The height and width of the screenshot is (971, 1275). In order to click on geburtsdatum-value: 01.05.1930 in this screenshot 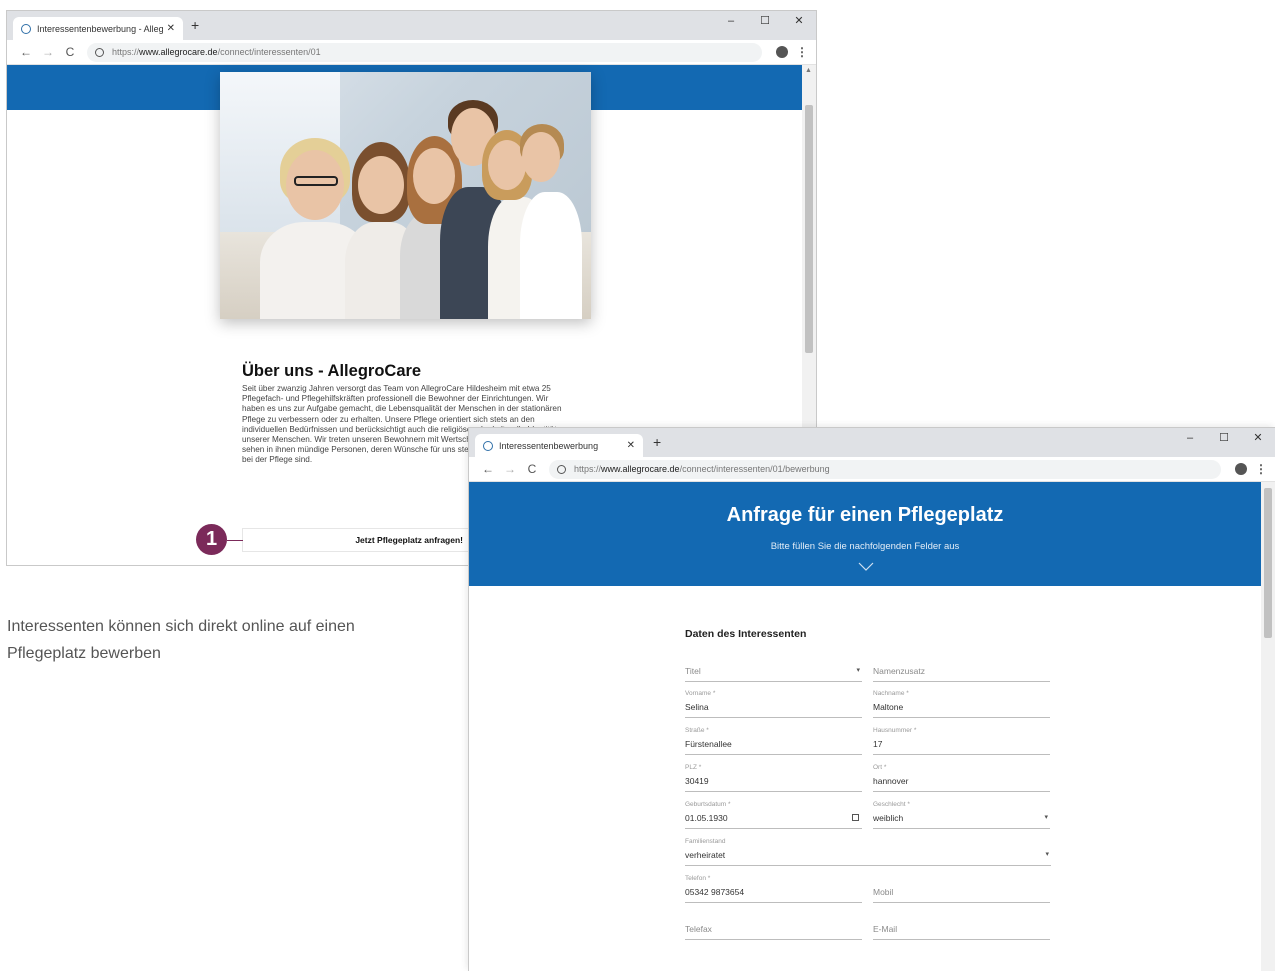, I will do `click(706, 818)`.